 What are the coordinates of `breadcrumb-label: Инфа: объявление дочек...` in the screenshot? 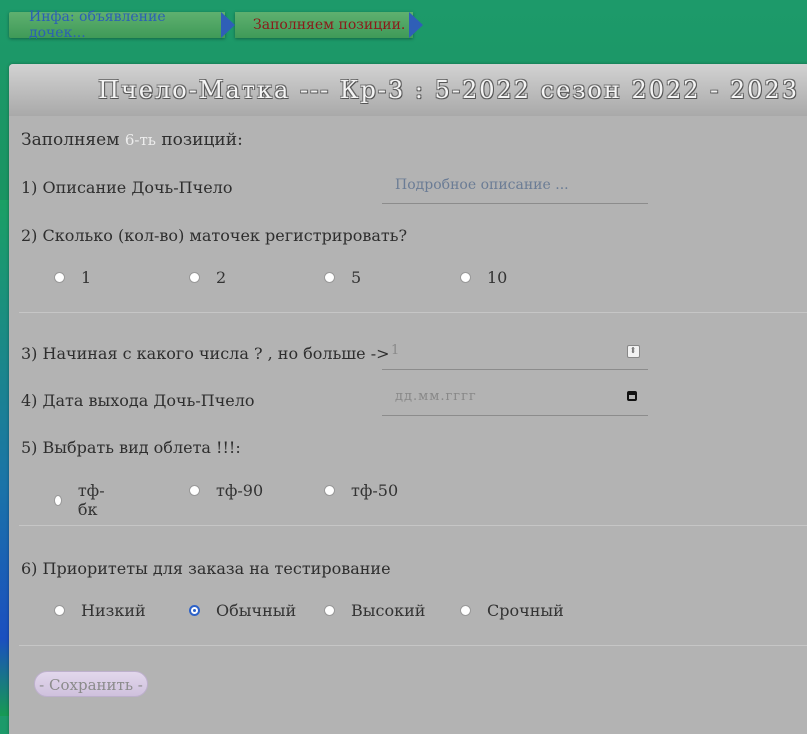 It's located at (97, 25).